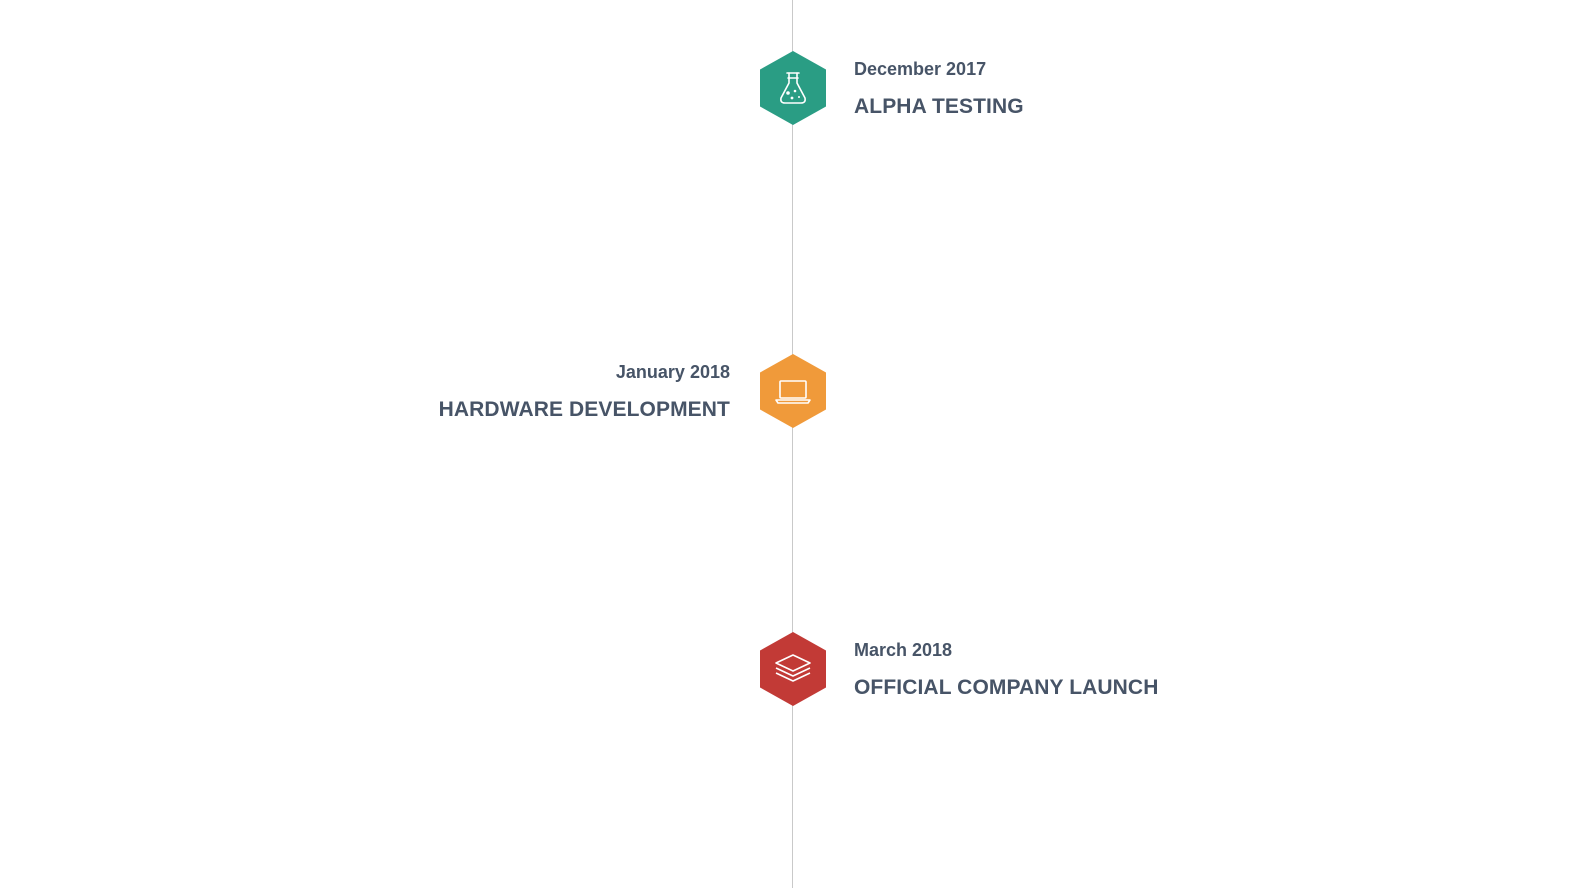 The width and height of the screenshot is (1580, 888). Describe the element at coordinates (939, 89) in the screenshot. I see `event-alpha-testing: December 2017 ALPHA TESTING` at that location.